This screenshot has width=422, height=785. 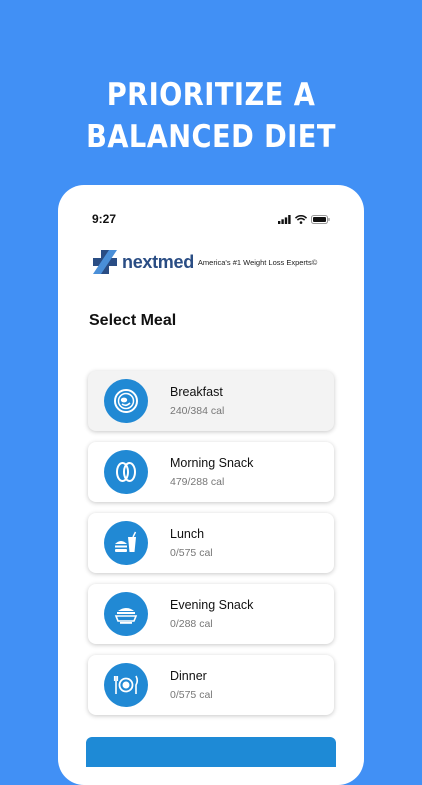 I want to click on status-icons, so click(x=304, y=219).